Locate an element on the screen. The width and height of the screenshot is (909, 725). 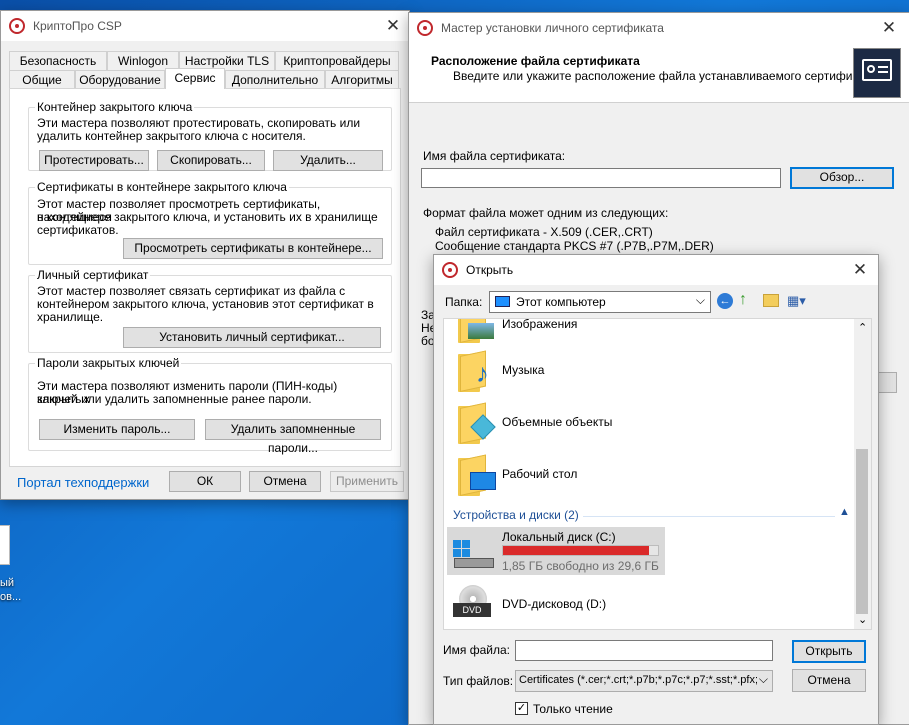
folder-select: Этот компьютер ⌵ is located at coordinates (600, 302).